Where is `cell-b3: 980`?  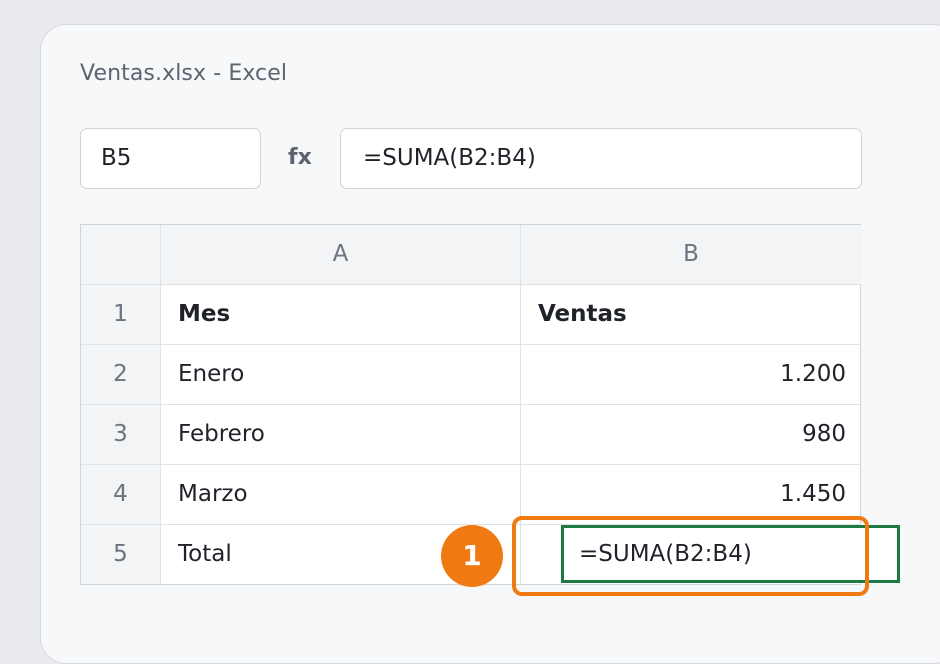
cell-b3: 980 is located at coordinates (691, 435).